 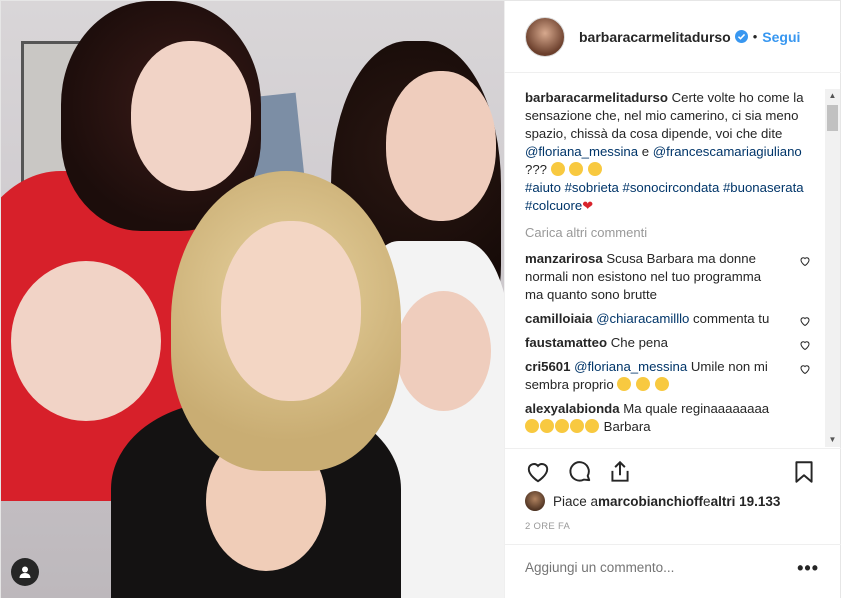 I want to click on comment-mention: @floriana_messina, so click(x=628, y=366).